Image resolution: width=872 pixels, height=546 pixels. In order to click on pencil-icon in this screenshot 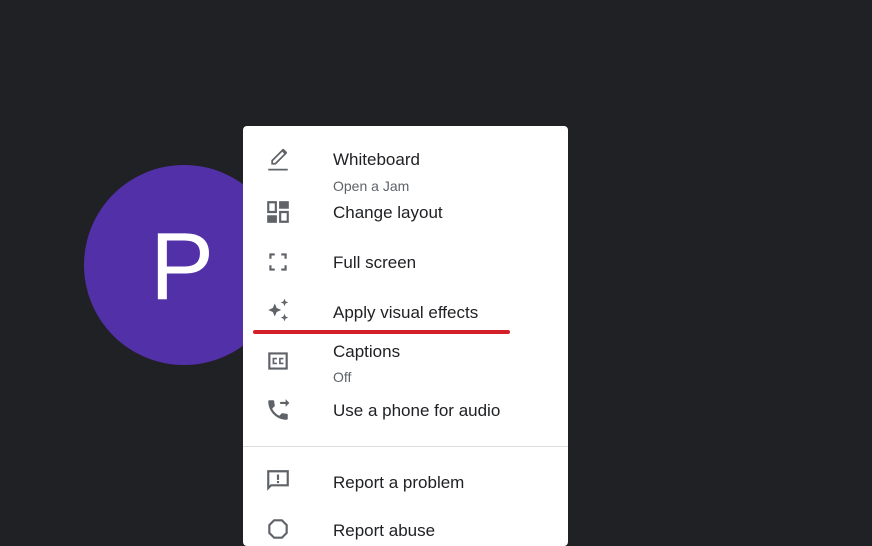, I will do `click(278, 159)`.